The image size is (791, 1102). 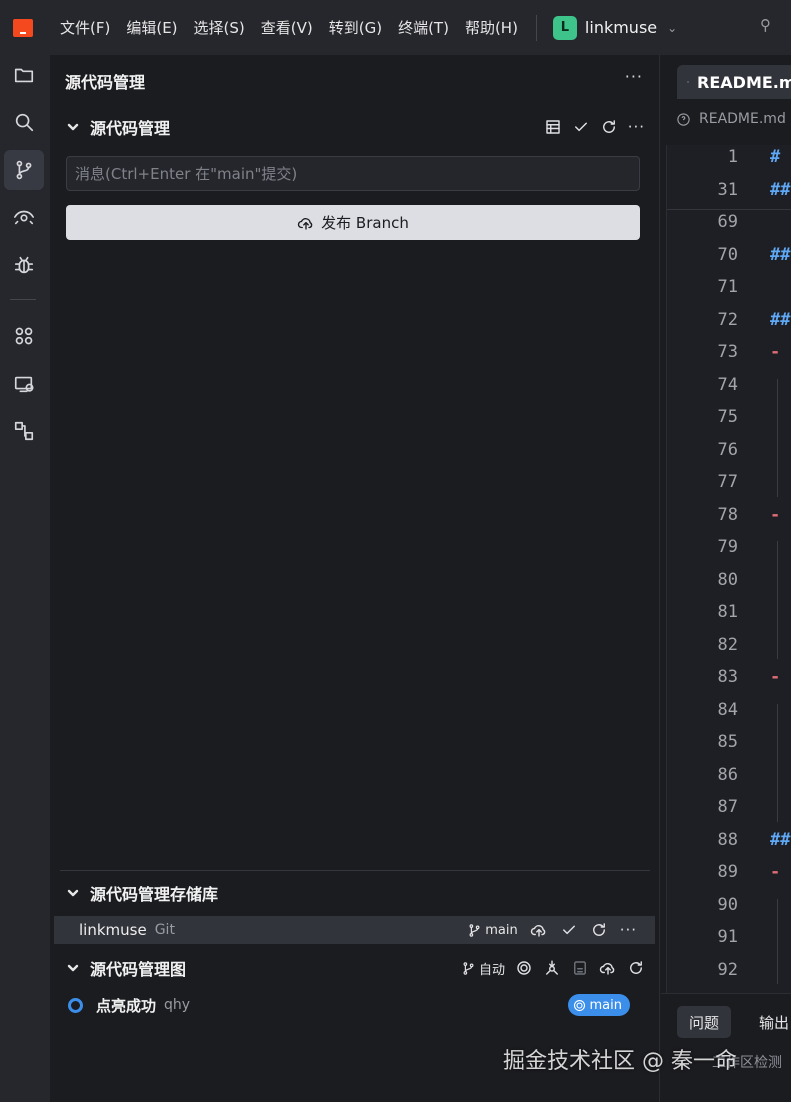 I want to click on publish-branch-button: 发布 Branch, so click(x=353, y=222).